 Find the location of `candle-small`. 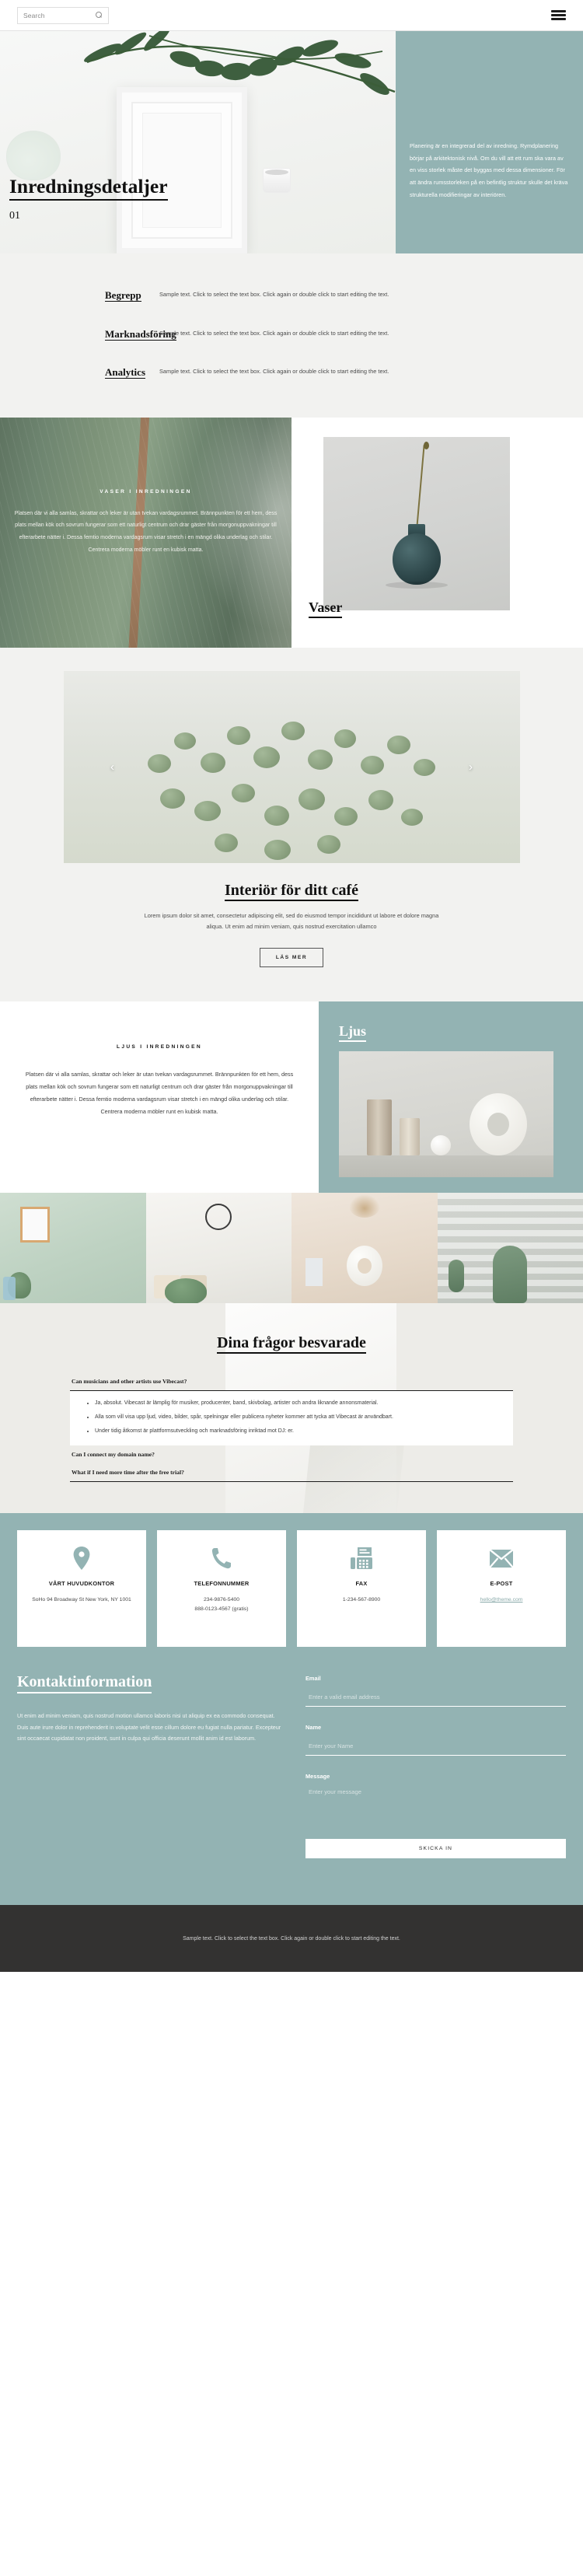

candle-small is located at coordinates (410, 1137).